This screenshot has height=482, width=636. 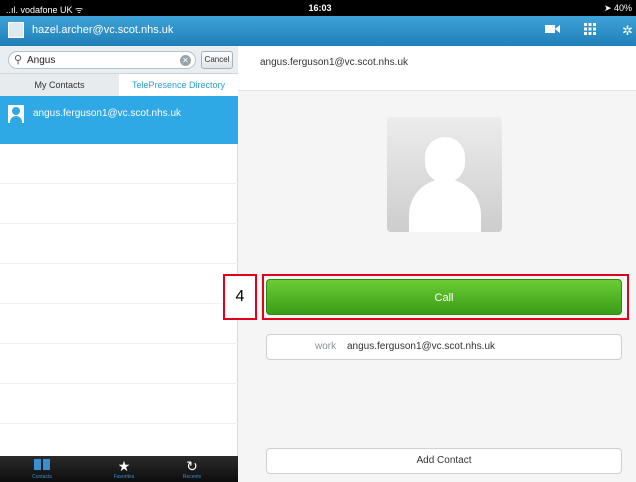 What do you see at coordinates (185, 60) in the screenshot?
I see `clear-search-icon: ✕` at bounding box center [185, 60].